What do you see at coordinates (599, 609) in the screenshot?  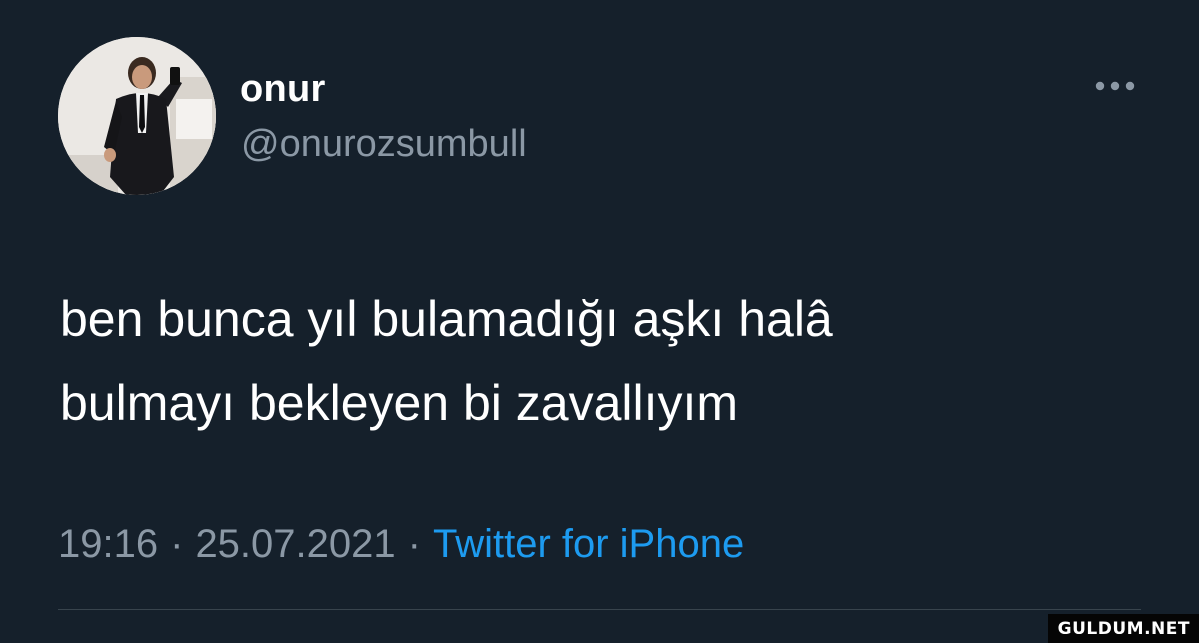 I see `divider` at bounding box center [599, 609].